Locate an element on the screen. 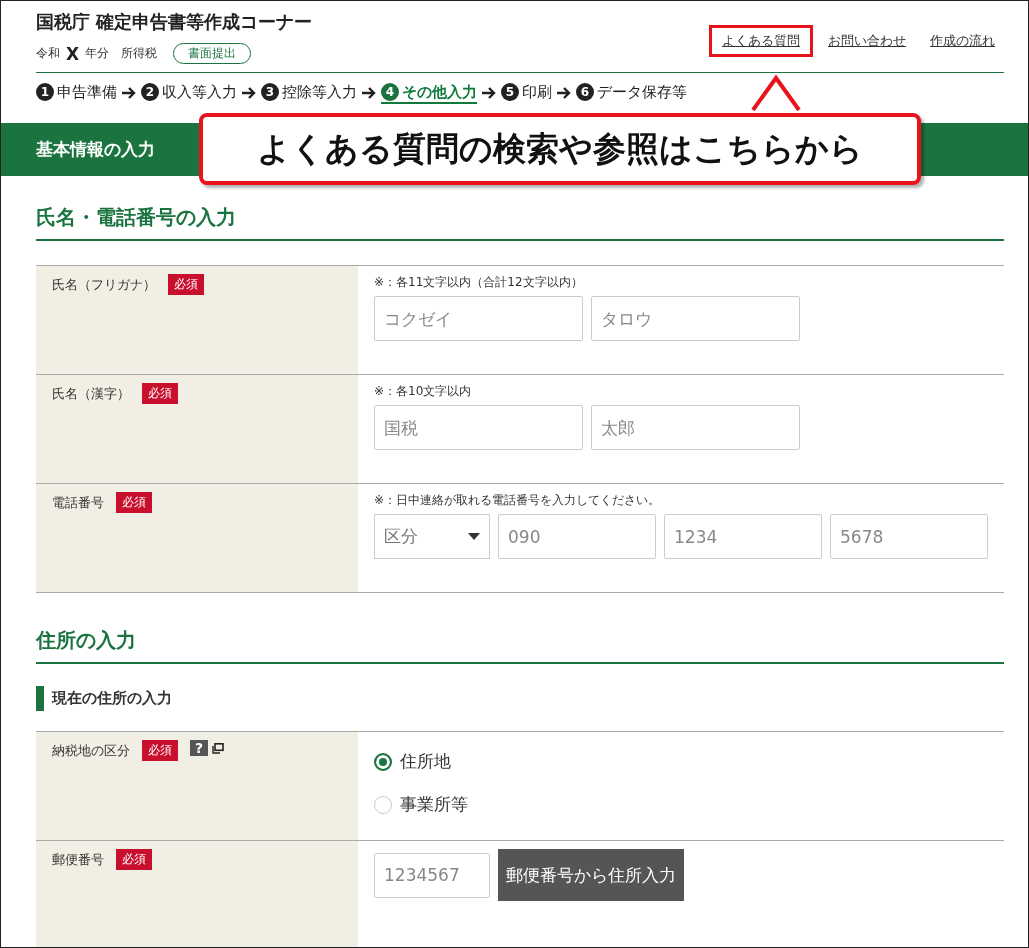 This screenshot has height=948, width=1029. year-value: X is located at coordinates (73, 53).